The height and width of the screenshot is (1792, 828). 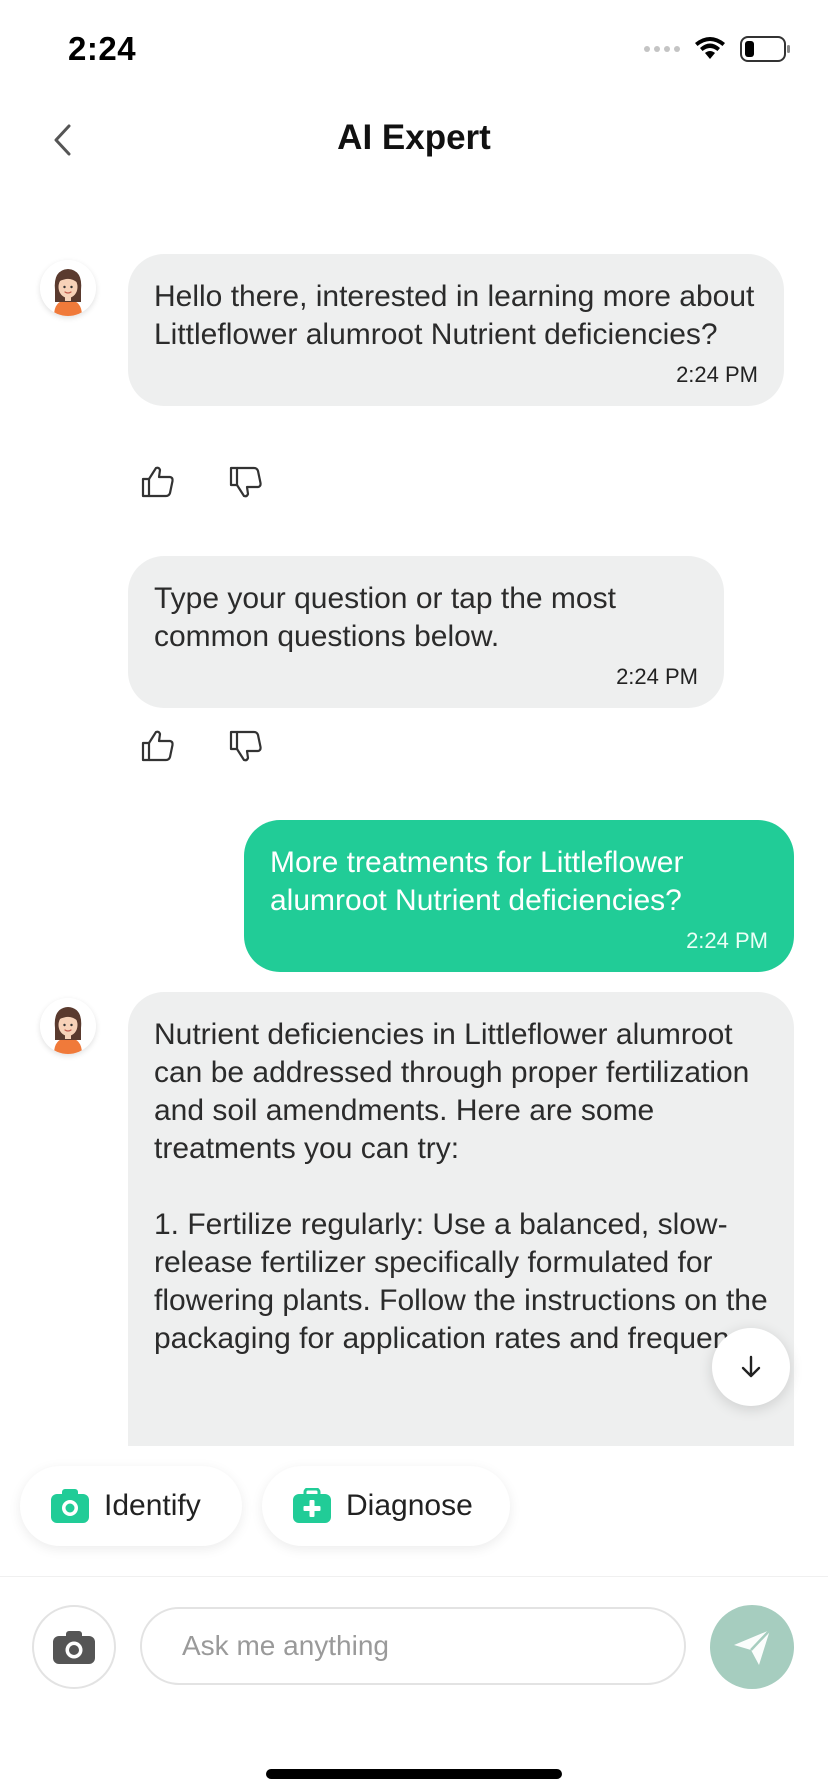 I want to click on status-bar: 2:24, so click(x=414, y=50).